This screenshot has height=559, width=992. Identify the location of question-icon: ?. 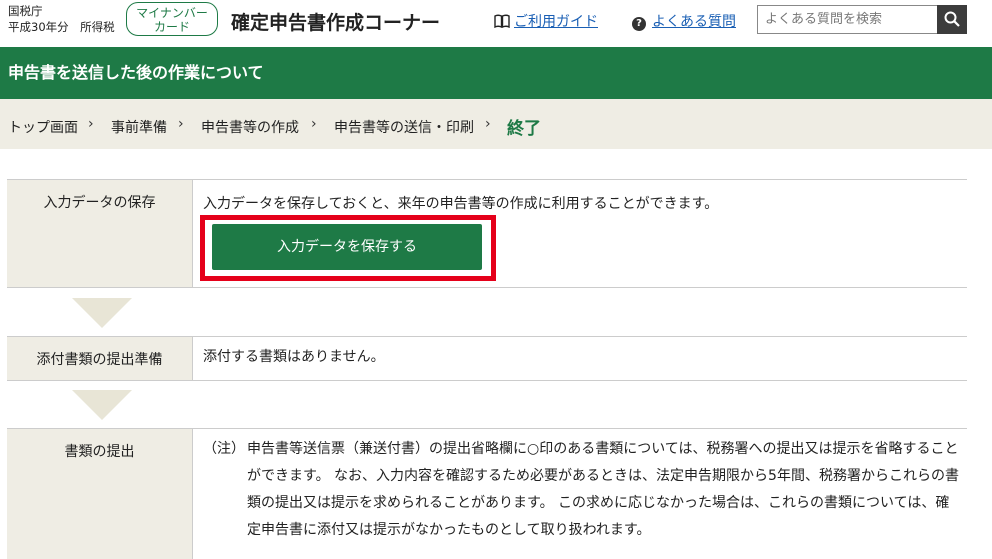
(639, 24).